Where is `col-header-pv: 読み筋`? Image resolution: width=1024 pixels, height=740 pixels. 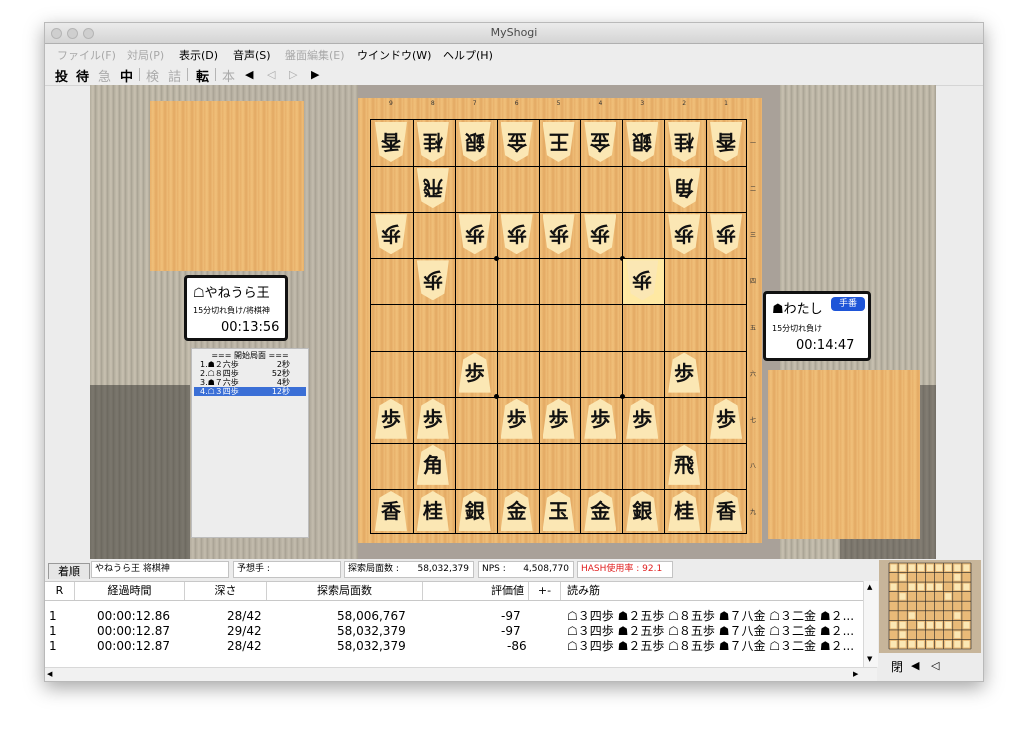 col-header-pv: 読み筋 is located at coordinates (712, 591).